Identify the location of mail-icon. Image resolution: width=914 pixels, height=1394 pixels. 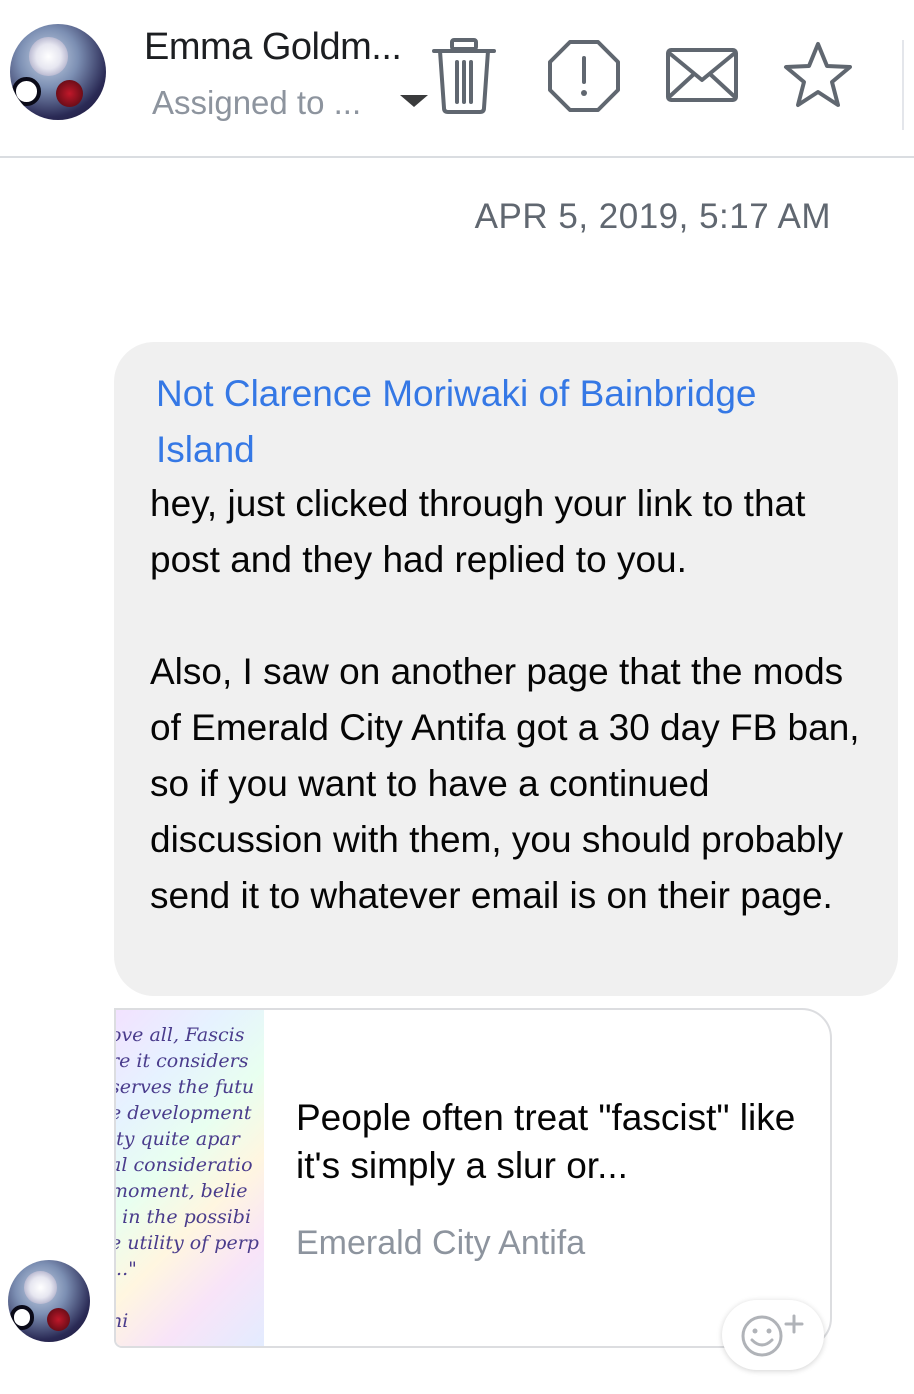
(702, 76).